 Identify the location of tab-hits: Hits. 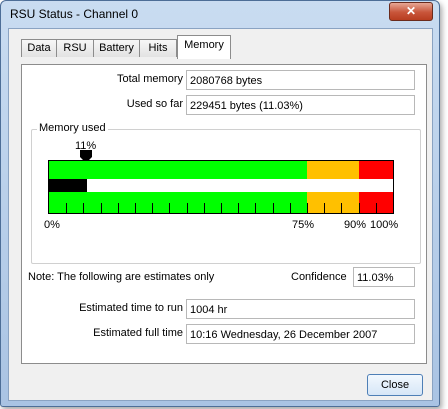
(158, 48).